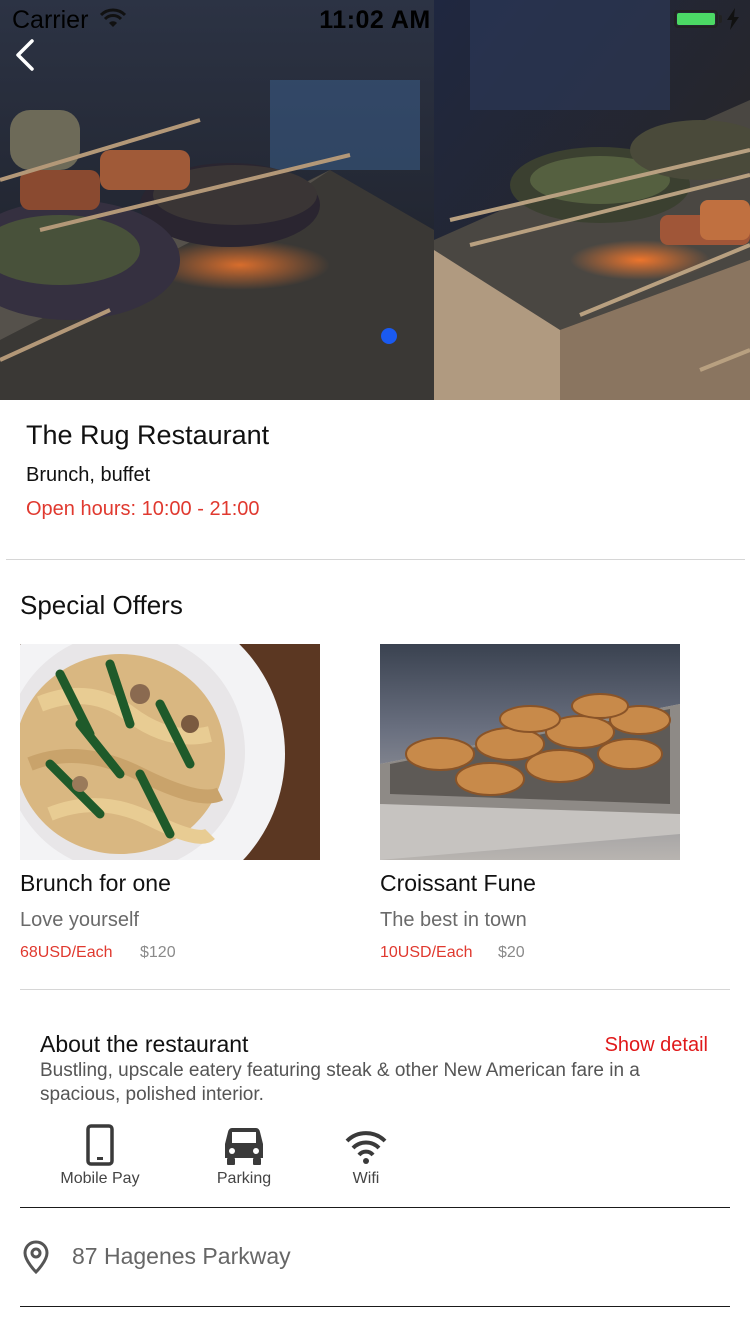  I want to click on car-icon, so click(244, 1146).